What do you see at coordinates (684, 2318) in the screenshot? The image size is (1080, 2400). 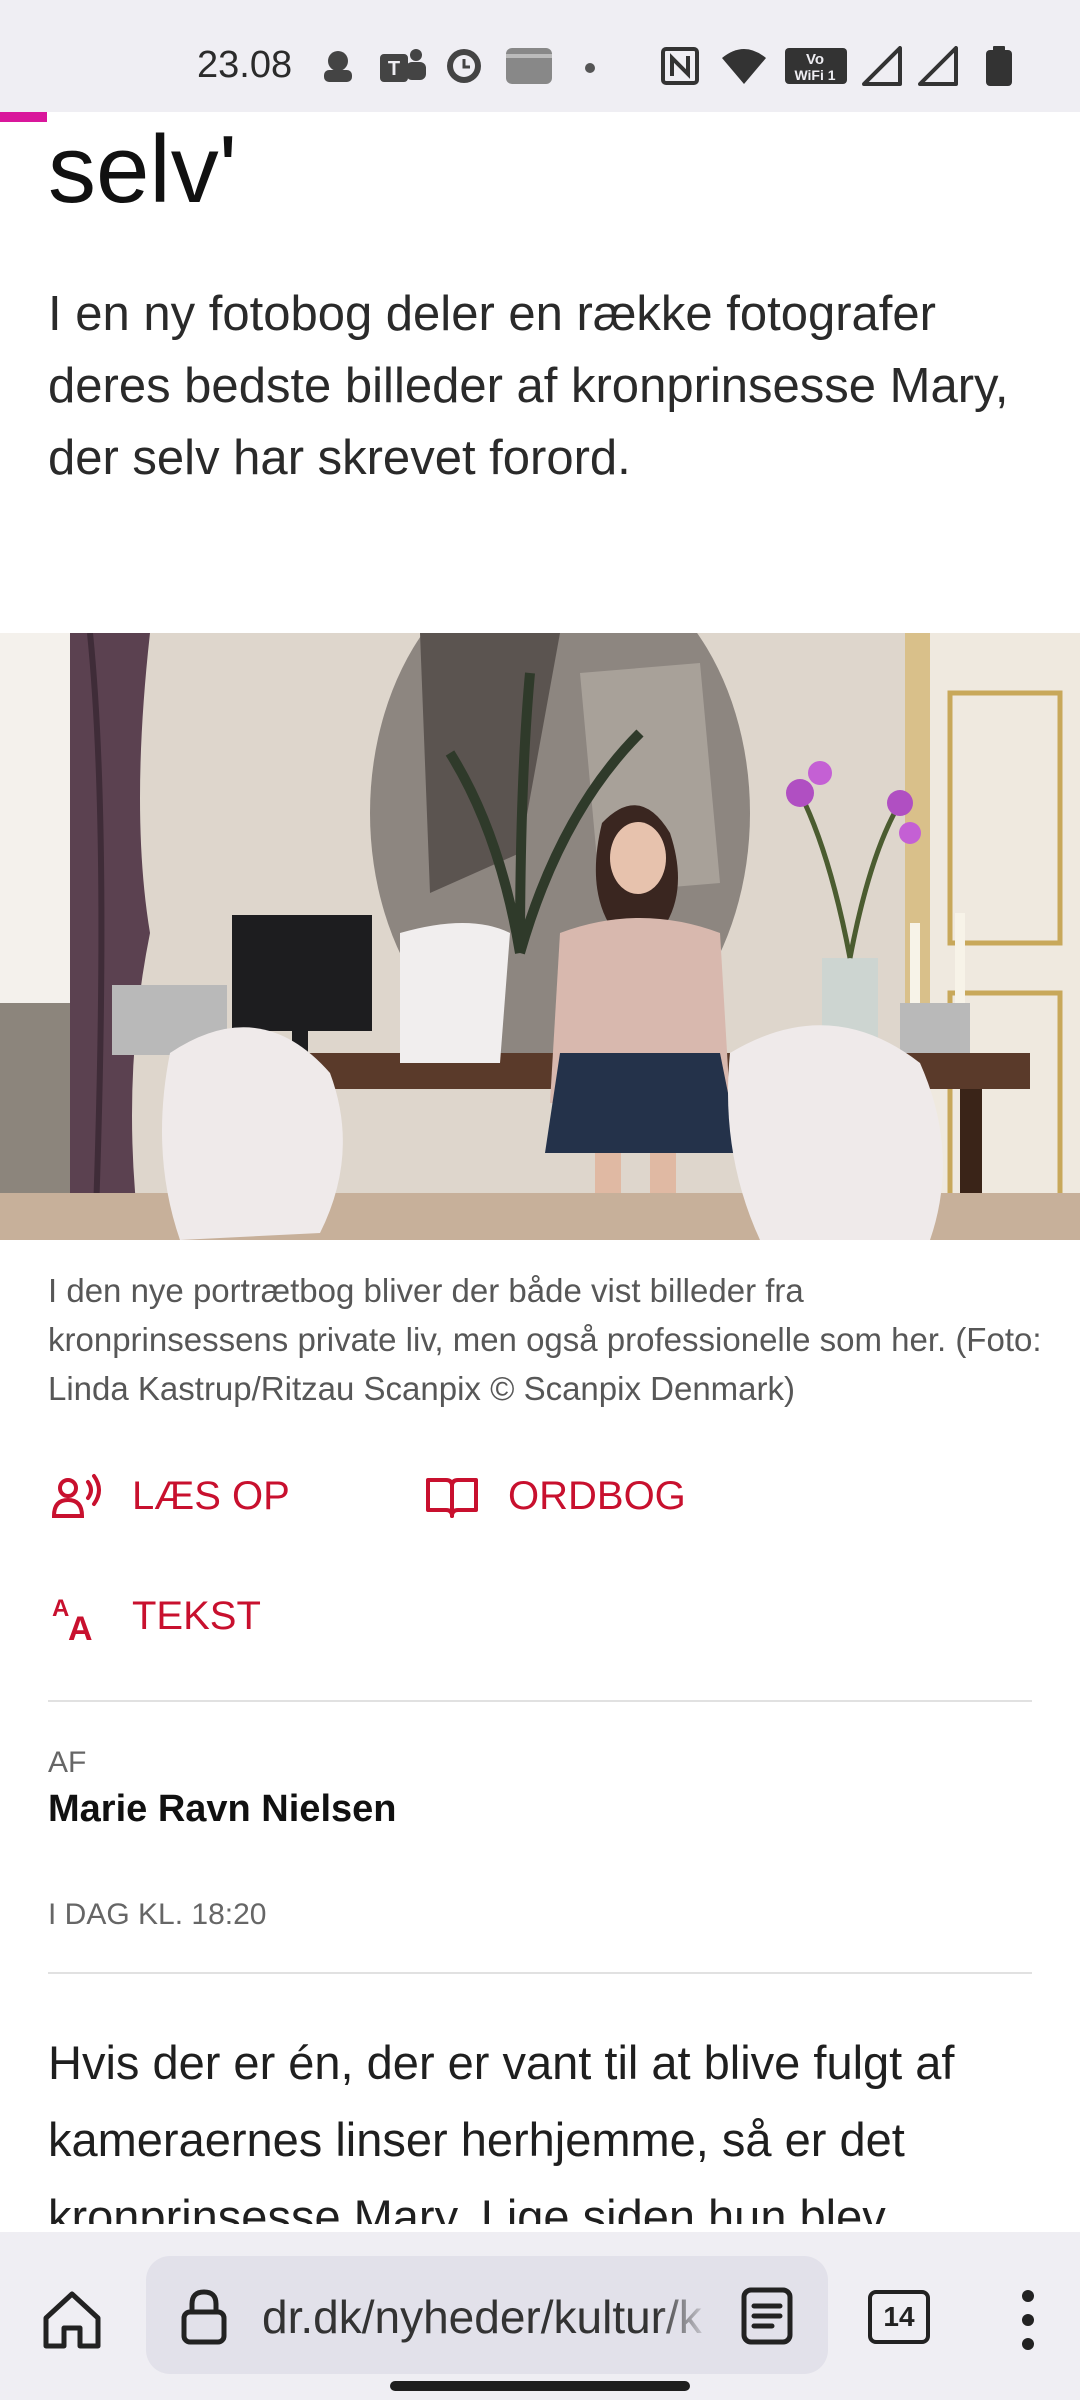 I see `url-fade` at bounding box center [684, 2318].